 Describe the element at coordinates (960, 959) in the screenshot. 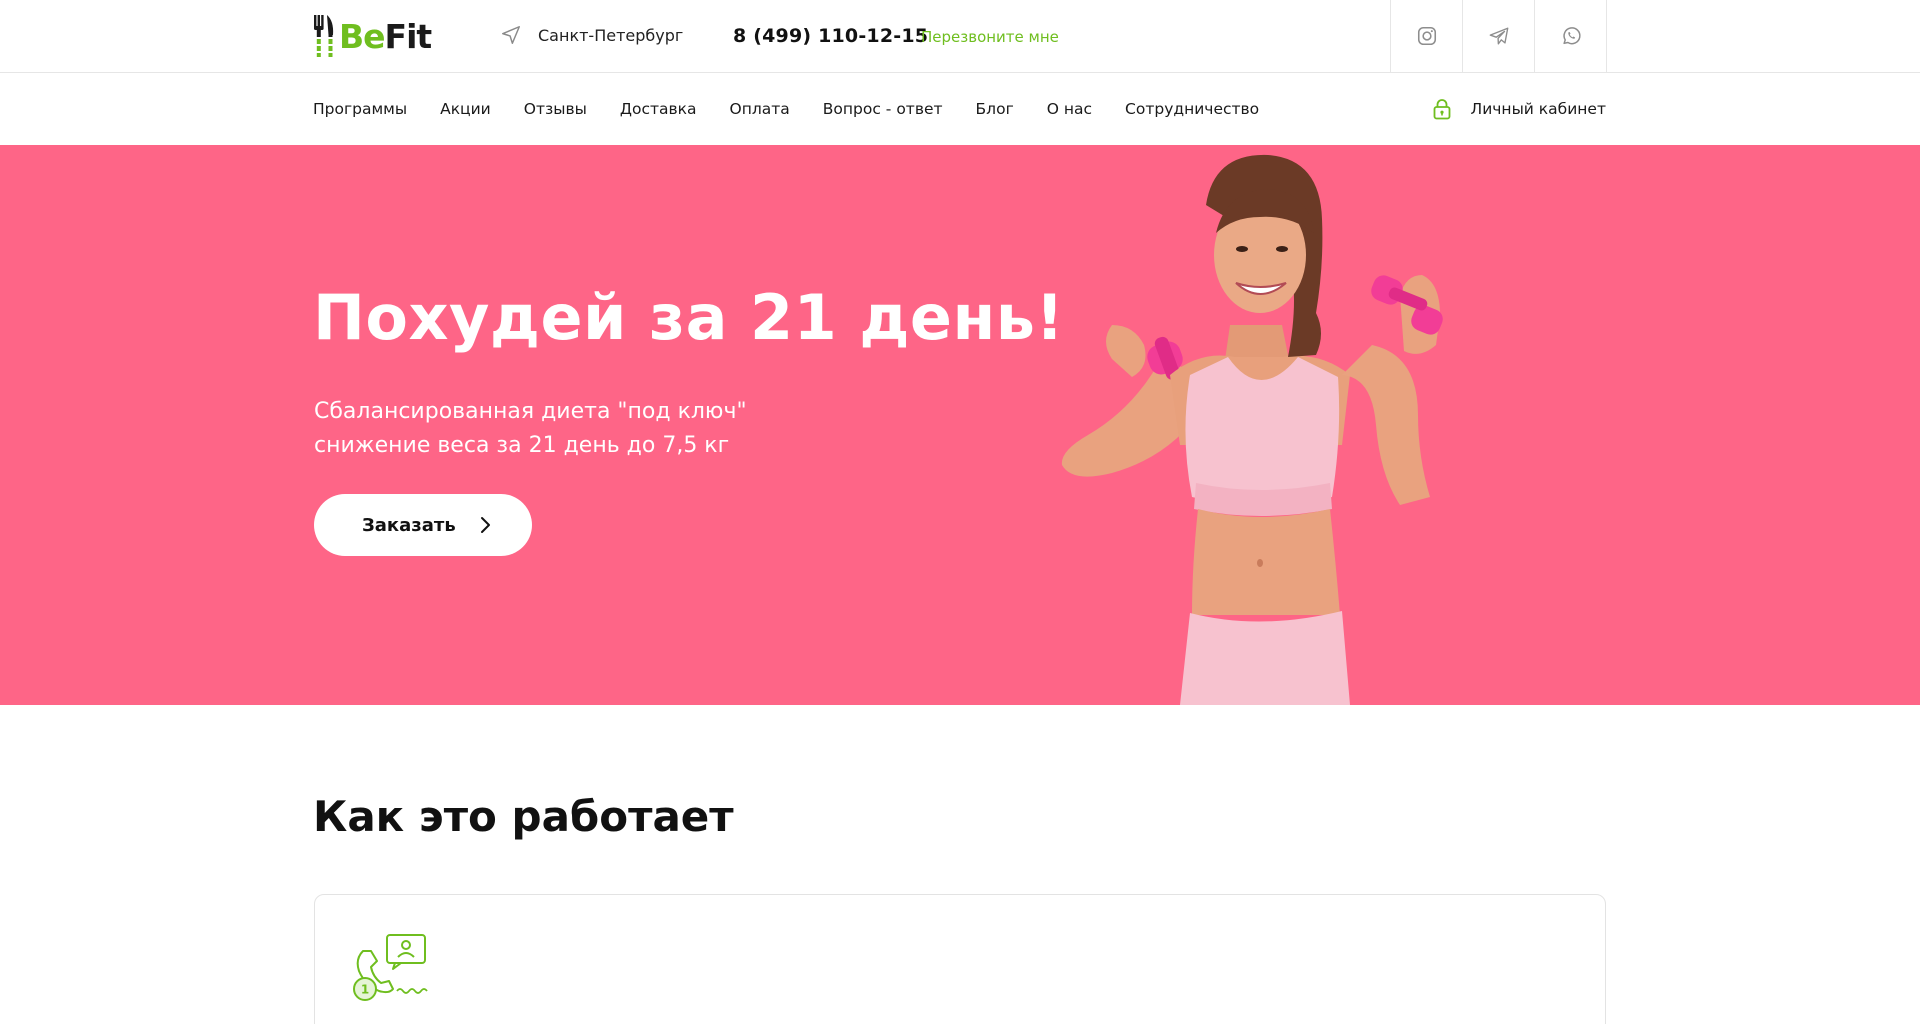

I see `step-card: 1` at that location.